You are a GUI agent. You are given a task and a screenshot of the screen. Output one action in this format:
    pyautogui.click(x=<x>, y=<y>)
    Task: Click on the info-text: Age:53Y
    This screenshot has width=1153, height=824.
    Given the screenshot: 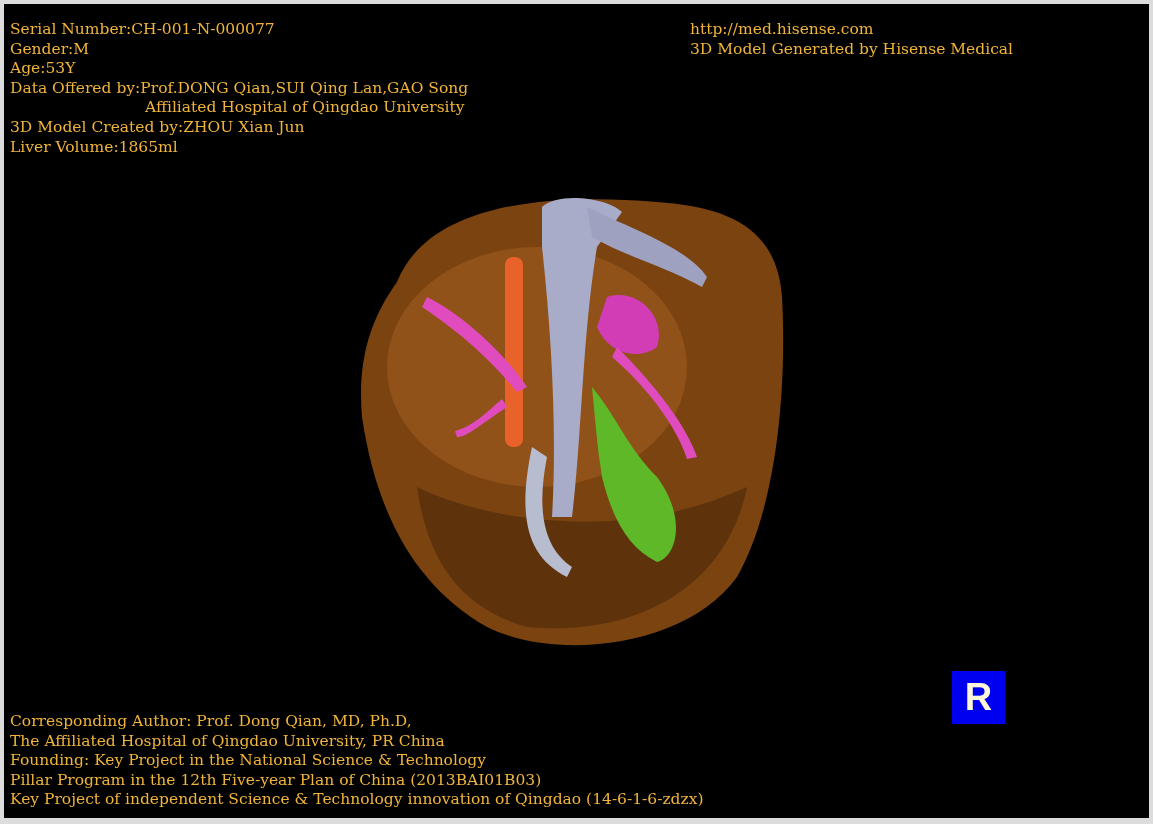 What is the action you would take?
    pyautogui.click(x=43, y=69)
    